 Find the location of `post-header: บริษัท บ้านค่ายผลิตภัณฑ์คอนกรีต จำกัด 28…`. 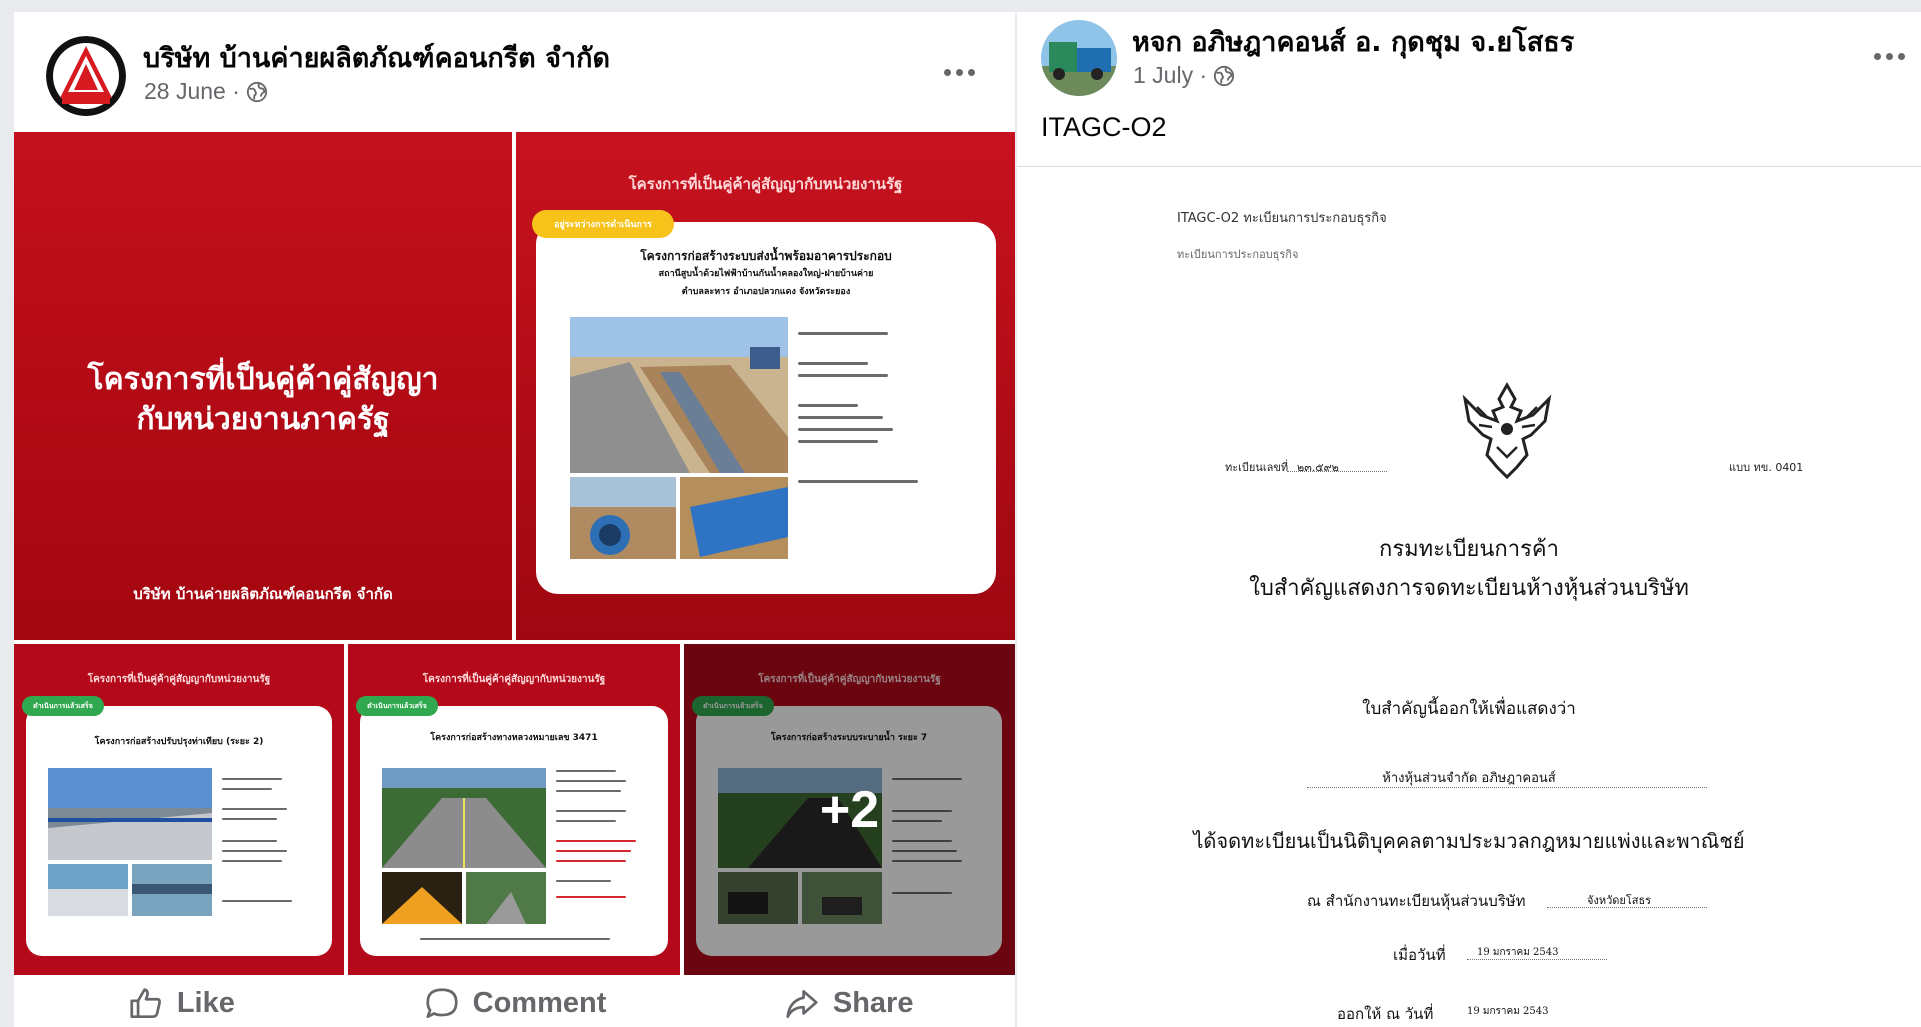

post-header: บริษัท บ้านค่ายผลิตภัณฑ์คอนกรีต จำกัด 28… is located at coordinates (514, 72).